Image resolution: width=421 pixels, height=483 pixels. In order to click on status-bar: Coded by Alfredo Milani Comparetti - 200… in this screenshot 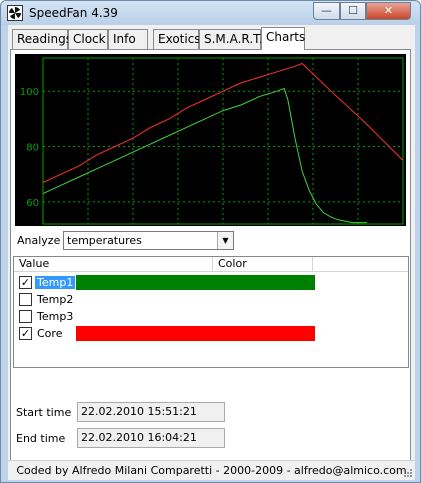, I will do `click(211, 470)`.